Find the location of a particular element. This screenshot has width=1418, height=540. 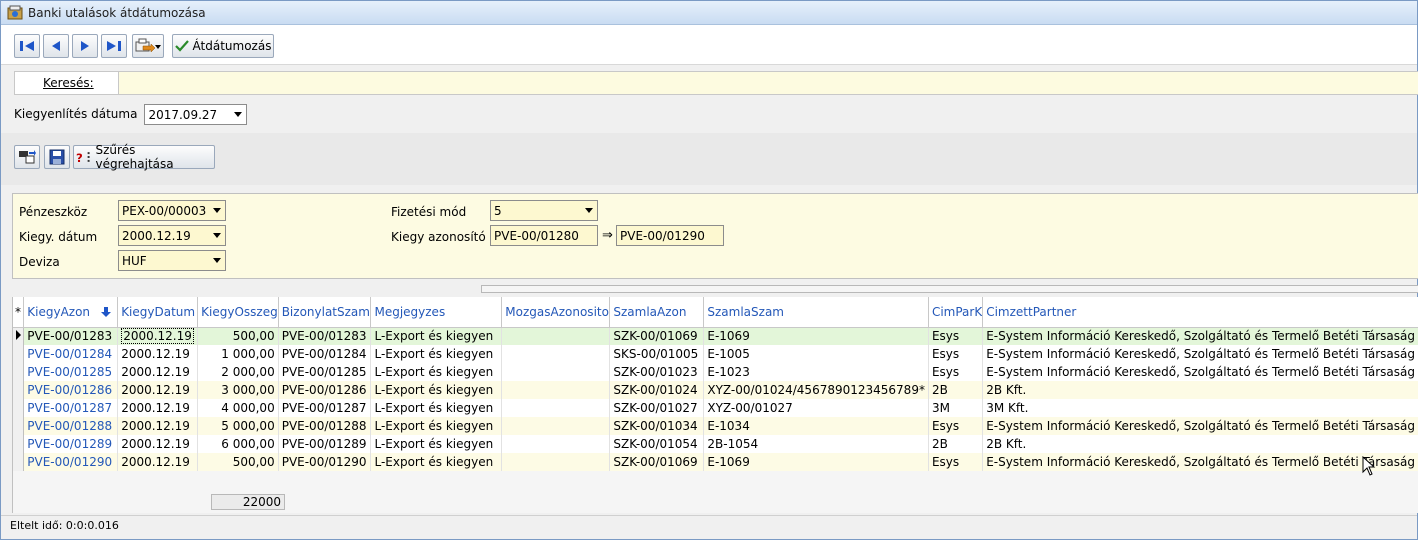

col-header-cimpark: CimParK is located at coordinates (956, 312).